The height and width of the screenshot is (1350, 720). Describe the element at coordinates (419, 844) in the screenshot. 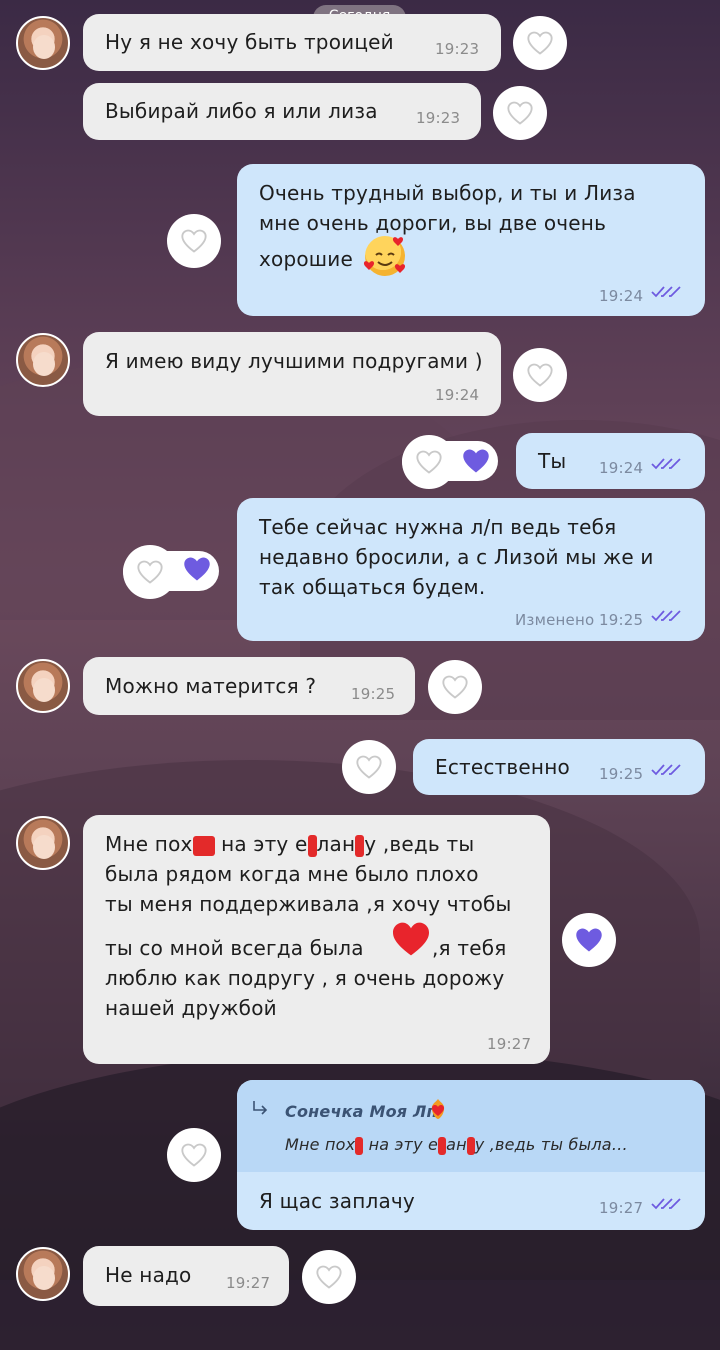

I see `text-fragment: у ,ведь ты` at that location.